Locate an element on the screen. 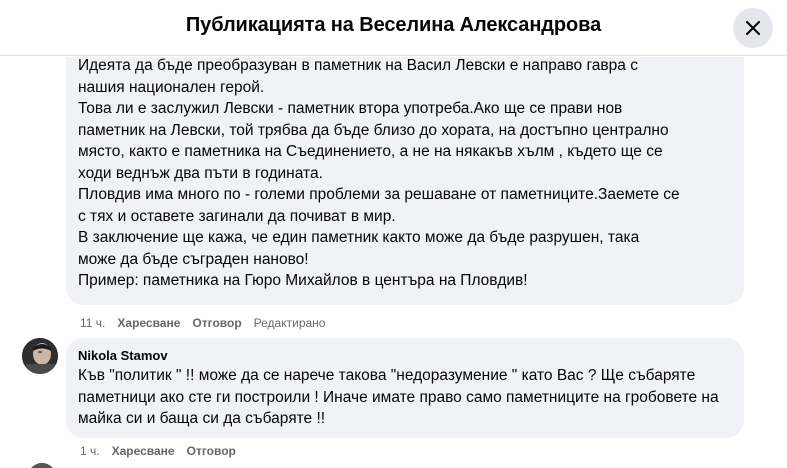  close-icon is located at coordinates (753, 28).